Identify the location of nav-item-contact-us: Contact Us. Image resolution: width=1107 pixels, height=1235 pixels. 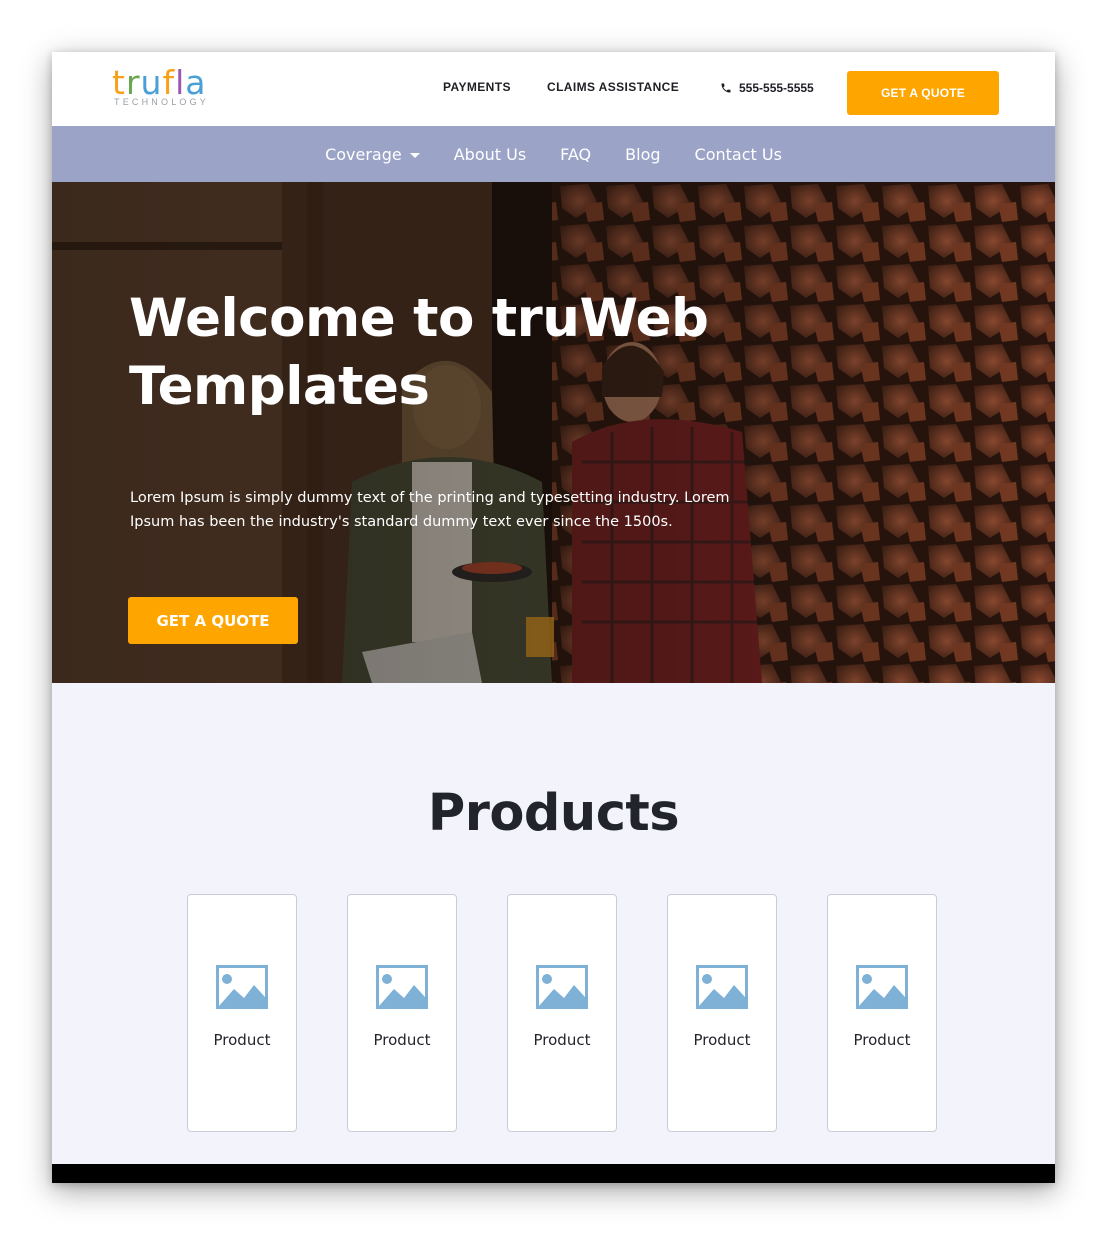
(738, 154).